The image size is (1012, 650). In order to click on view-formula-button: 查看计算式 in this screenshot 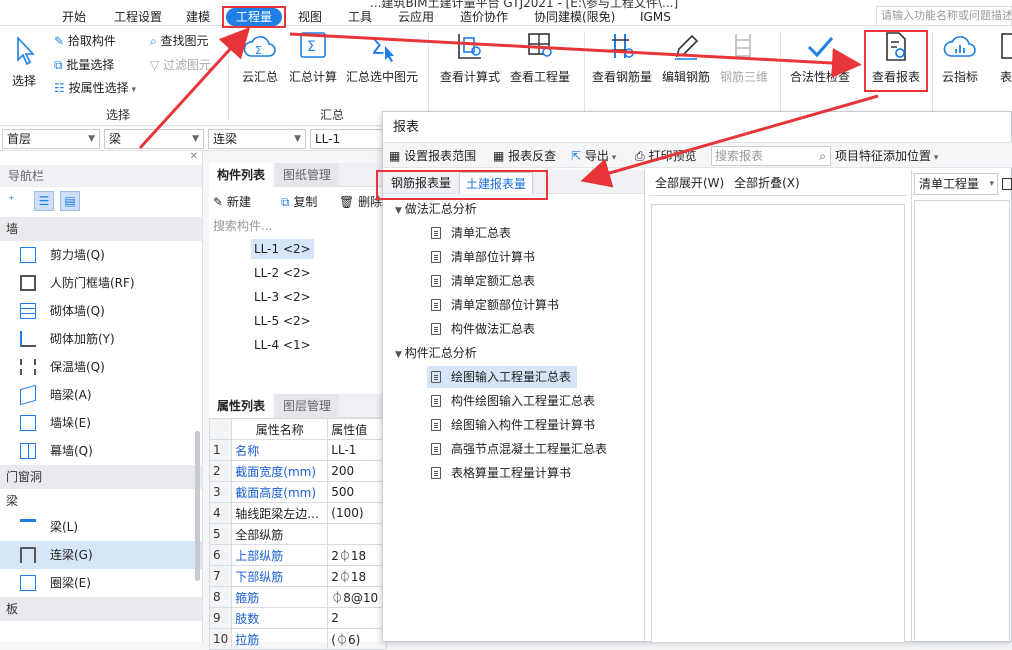, I will do `click(470, 57)`.